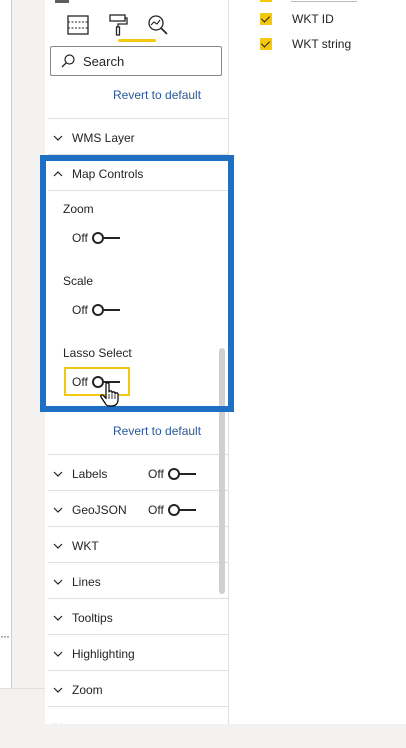 The image size is (406, 748). I want to click on search-icon, so click(68, 61).